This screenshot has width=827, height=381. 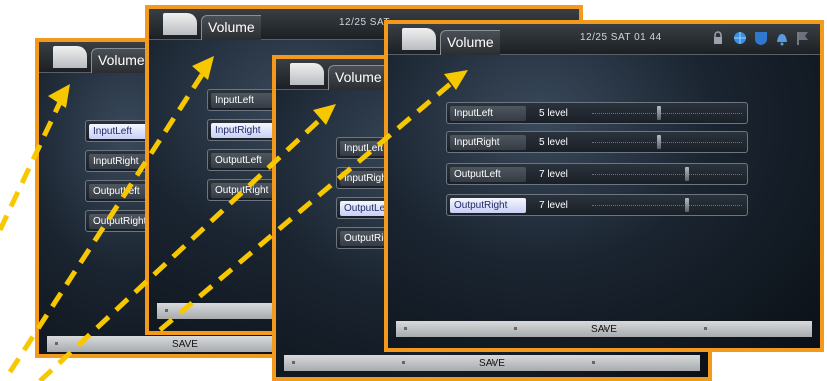 I want to click on globe-icon, so click(x=740, y=38).